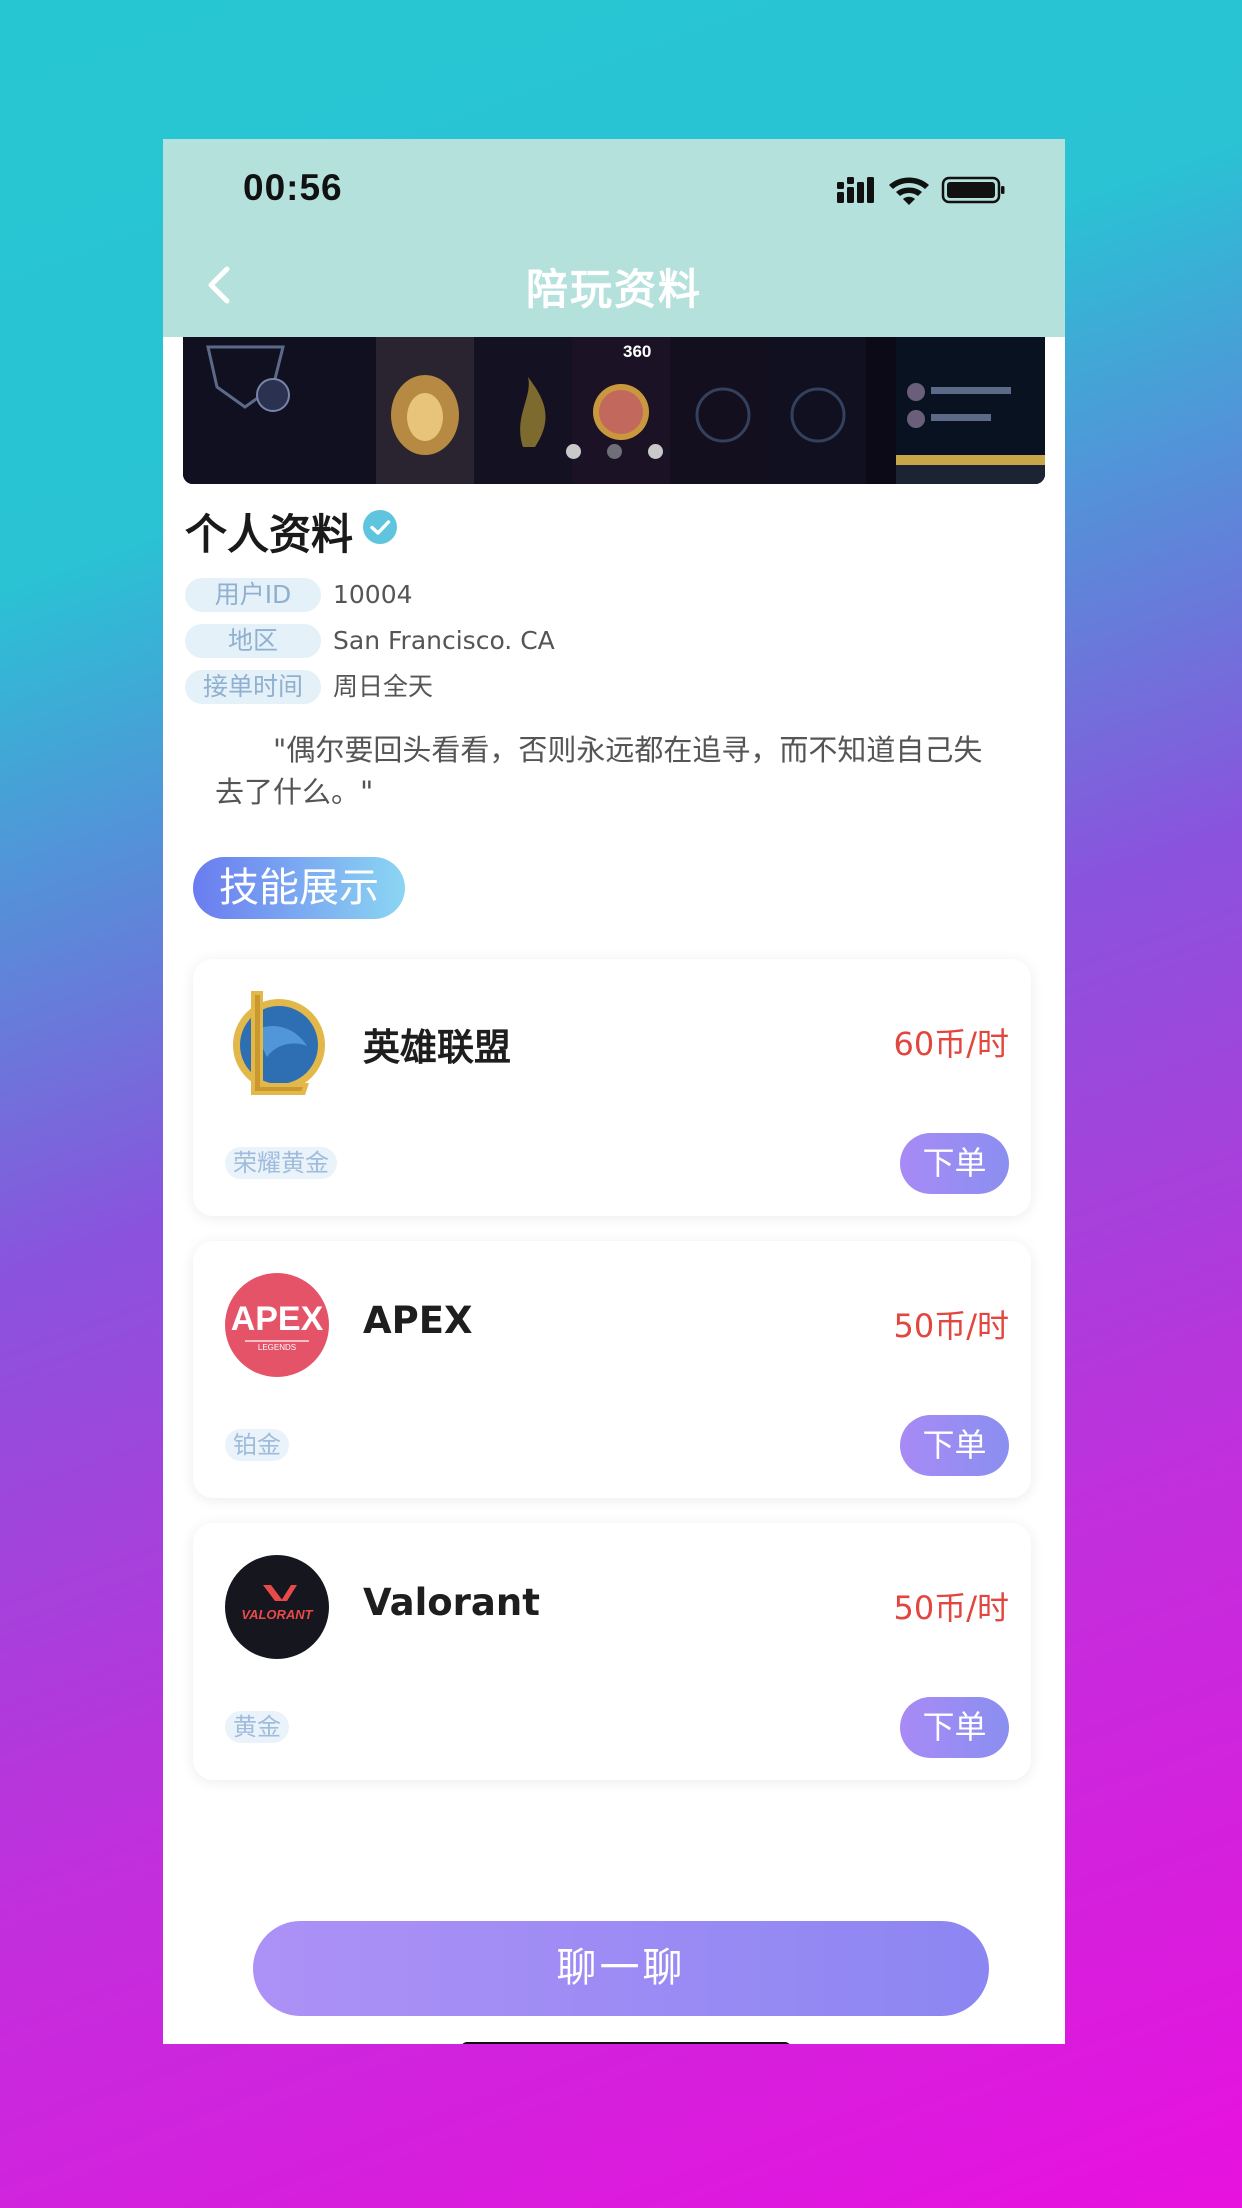 Image resolution: width=1242 pixels, height=2208 pixels. Describe the element at coordinates (613, 289) in the screenshot. I see `page-title: 陪玩资料` at that location.